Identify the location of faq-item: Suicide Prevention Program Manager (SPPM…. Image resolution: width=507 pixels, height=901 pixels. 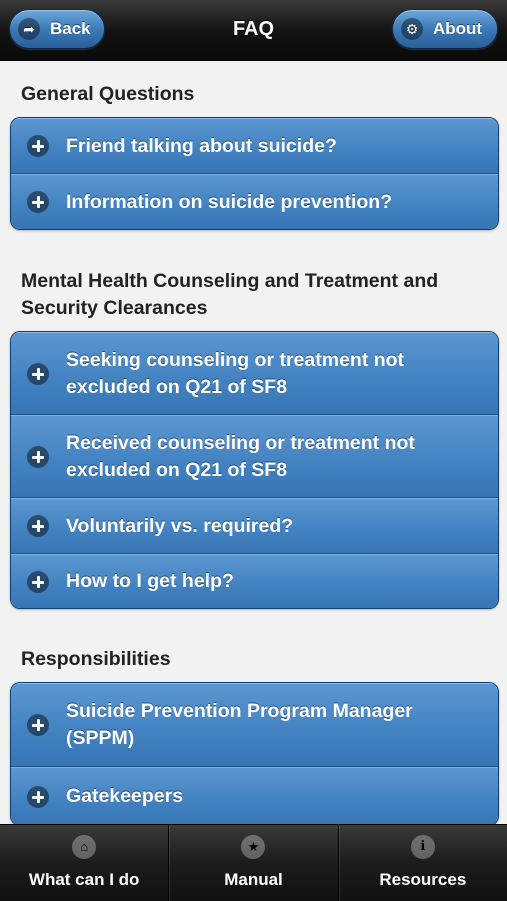
(254, 725).